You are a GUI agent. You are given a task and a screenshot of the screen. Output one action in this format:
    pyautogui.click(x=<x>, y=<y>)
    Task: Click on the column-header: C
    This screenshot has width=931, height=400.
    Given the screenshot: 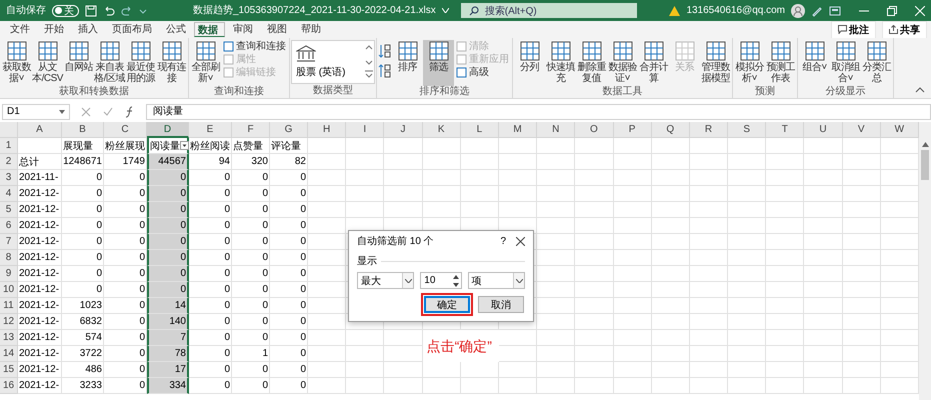 What is the action you would take?
    pyautogui.click(x=125, y=130)
    